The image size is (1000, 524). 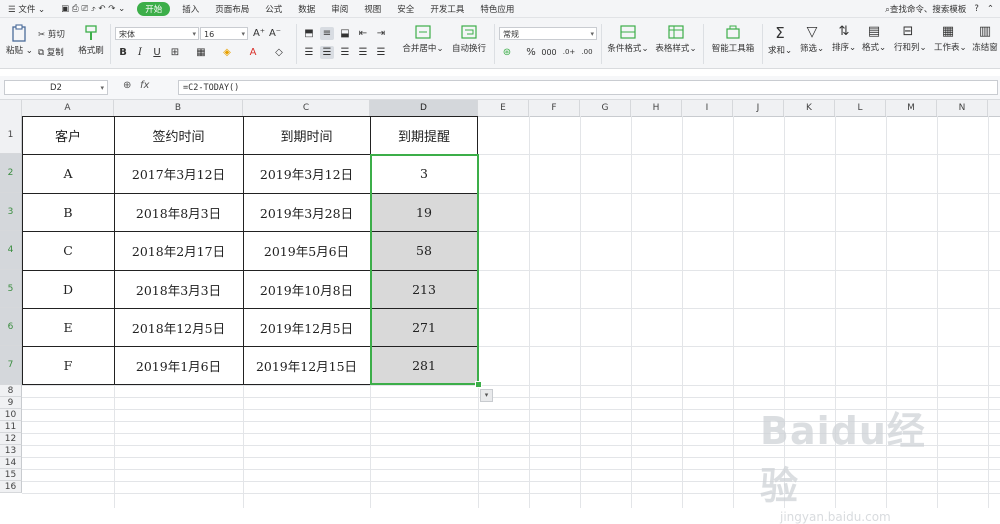 I want to click on help-icon: ?, so click(x=976, y=9).